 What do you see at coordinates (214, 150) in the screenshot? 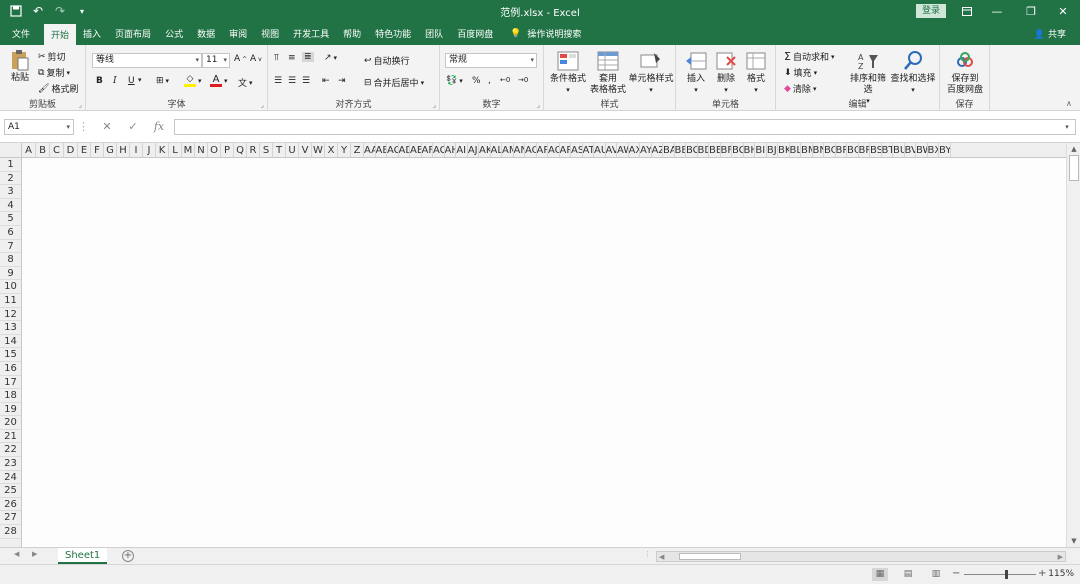
I see `column-header: O` at bounding box center [214, 150].